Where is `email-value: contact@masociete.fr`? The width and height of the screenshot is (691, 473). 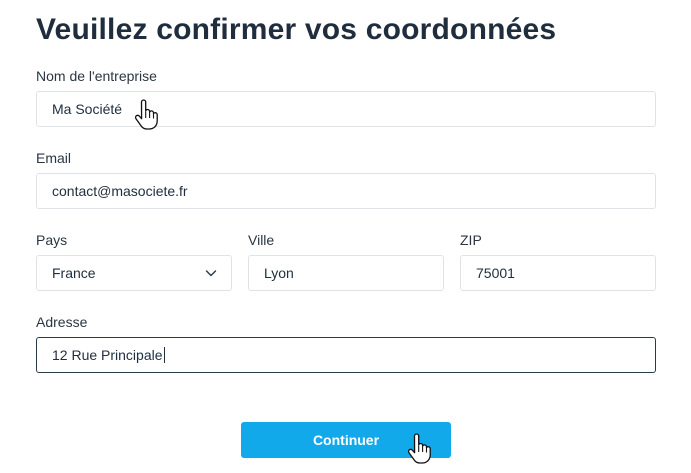
email-value: contact@masociete.fr is located at coordinates (120, 191).